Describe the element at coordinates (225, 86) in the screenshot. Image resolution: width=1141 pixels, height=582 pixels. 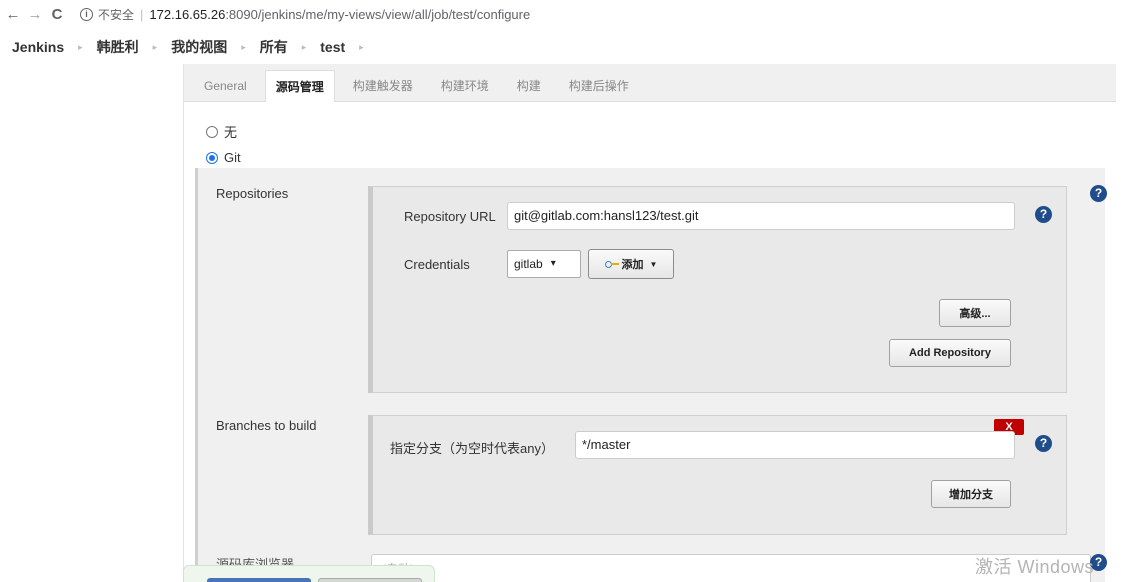
I see `tab-general: General` at that location.